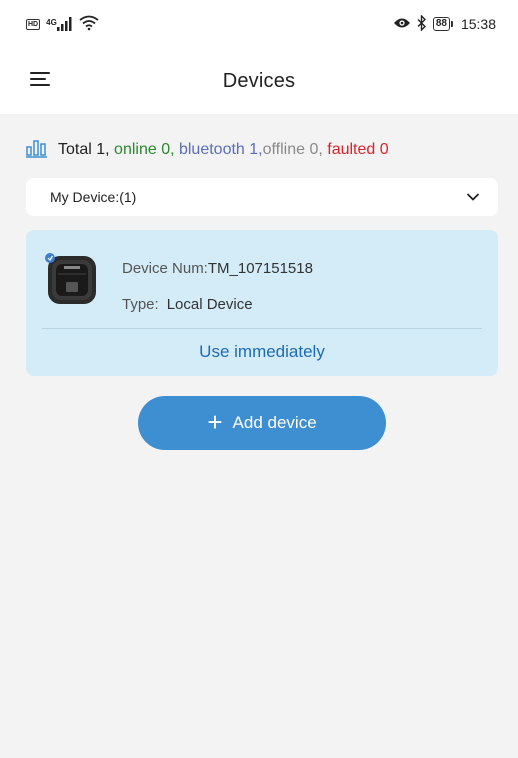 The image size is (518, 758). What do you see at coordinates (142, 149) in the screenshot?
I see `stat-online: online 0,` at bounding box center [142, 149].